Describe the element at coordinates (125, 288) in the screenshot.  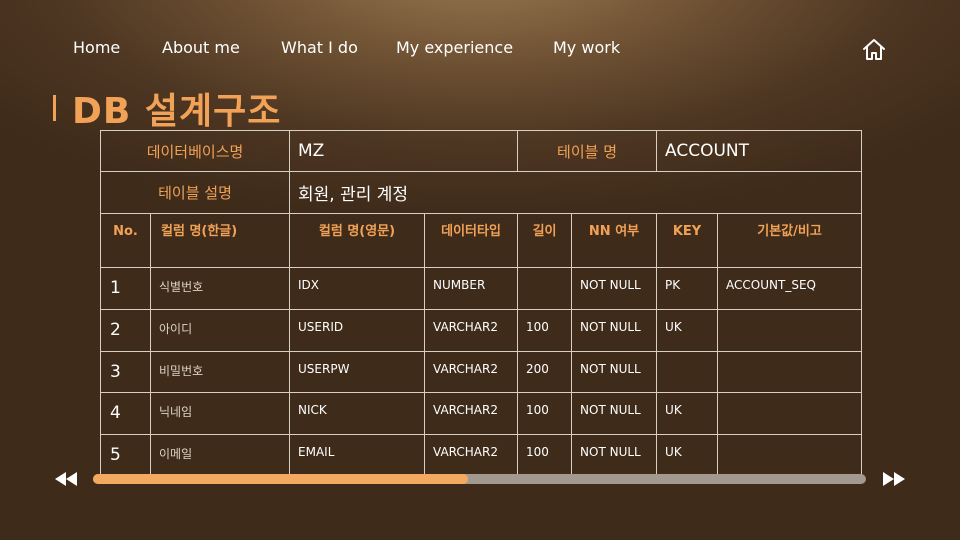
I see `row-number: 1` at that location.